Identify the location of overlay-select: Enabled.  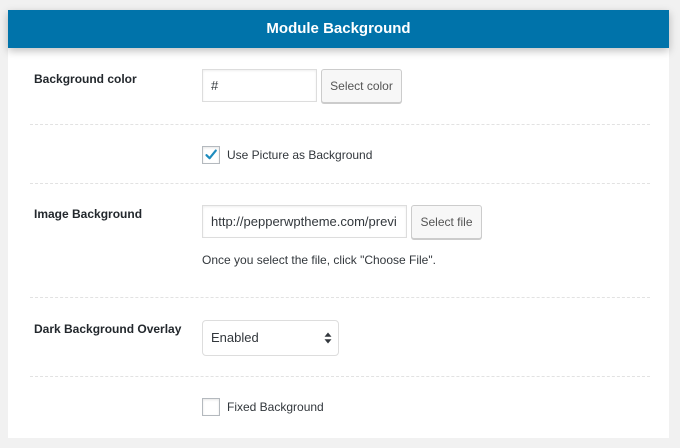
(270, 338).